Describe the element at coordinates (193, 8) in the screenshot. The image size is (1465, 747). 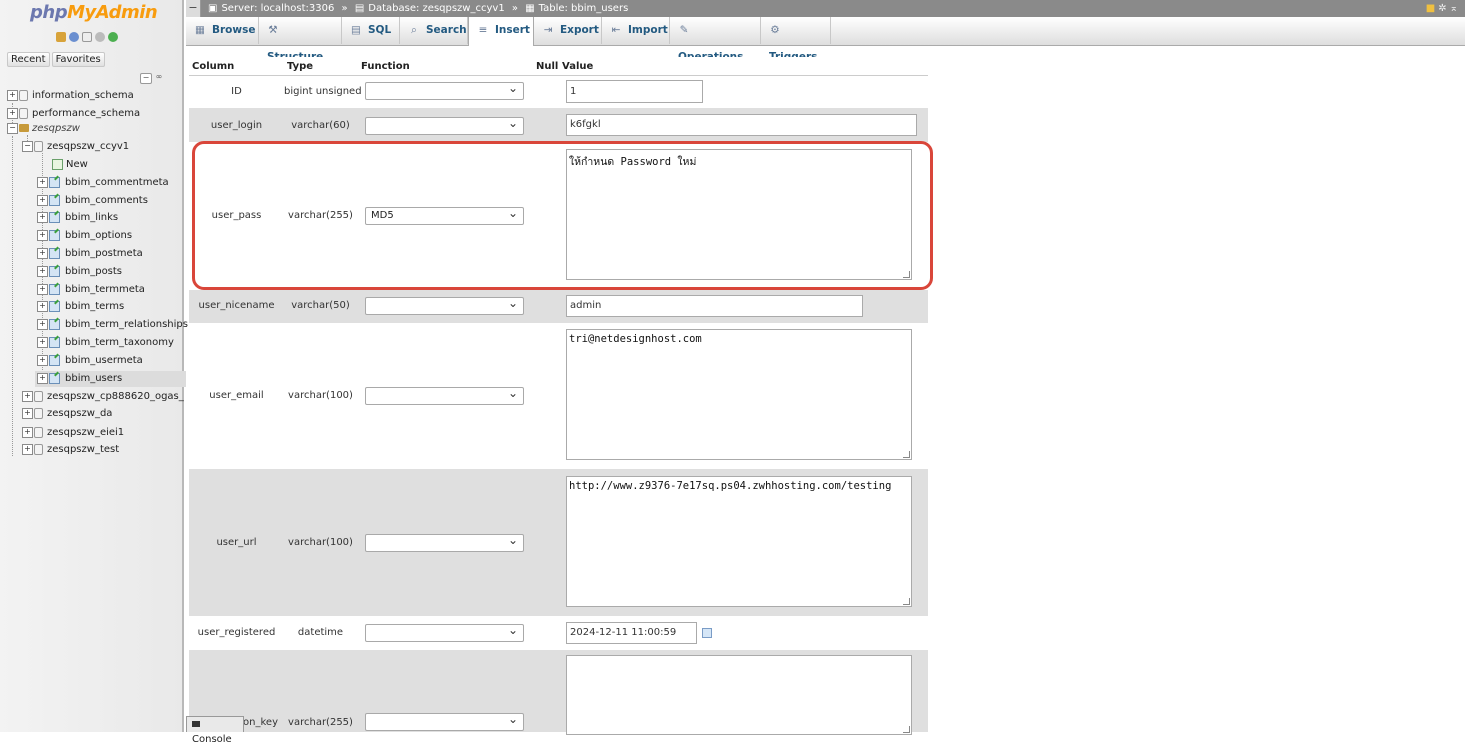
I see `collapse-panel-icon: −` at that location.